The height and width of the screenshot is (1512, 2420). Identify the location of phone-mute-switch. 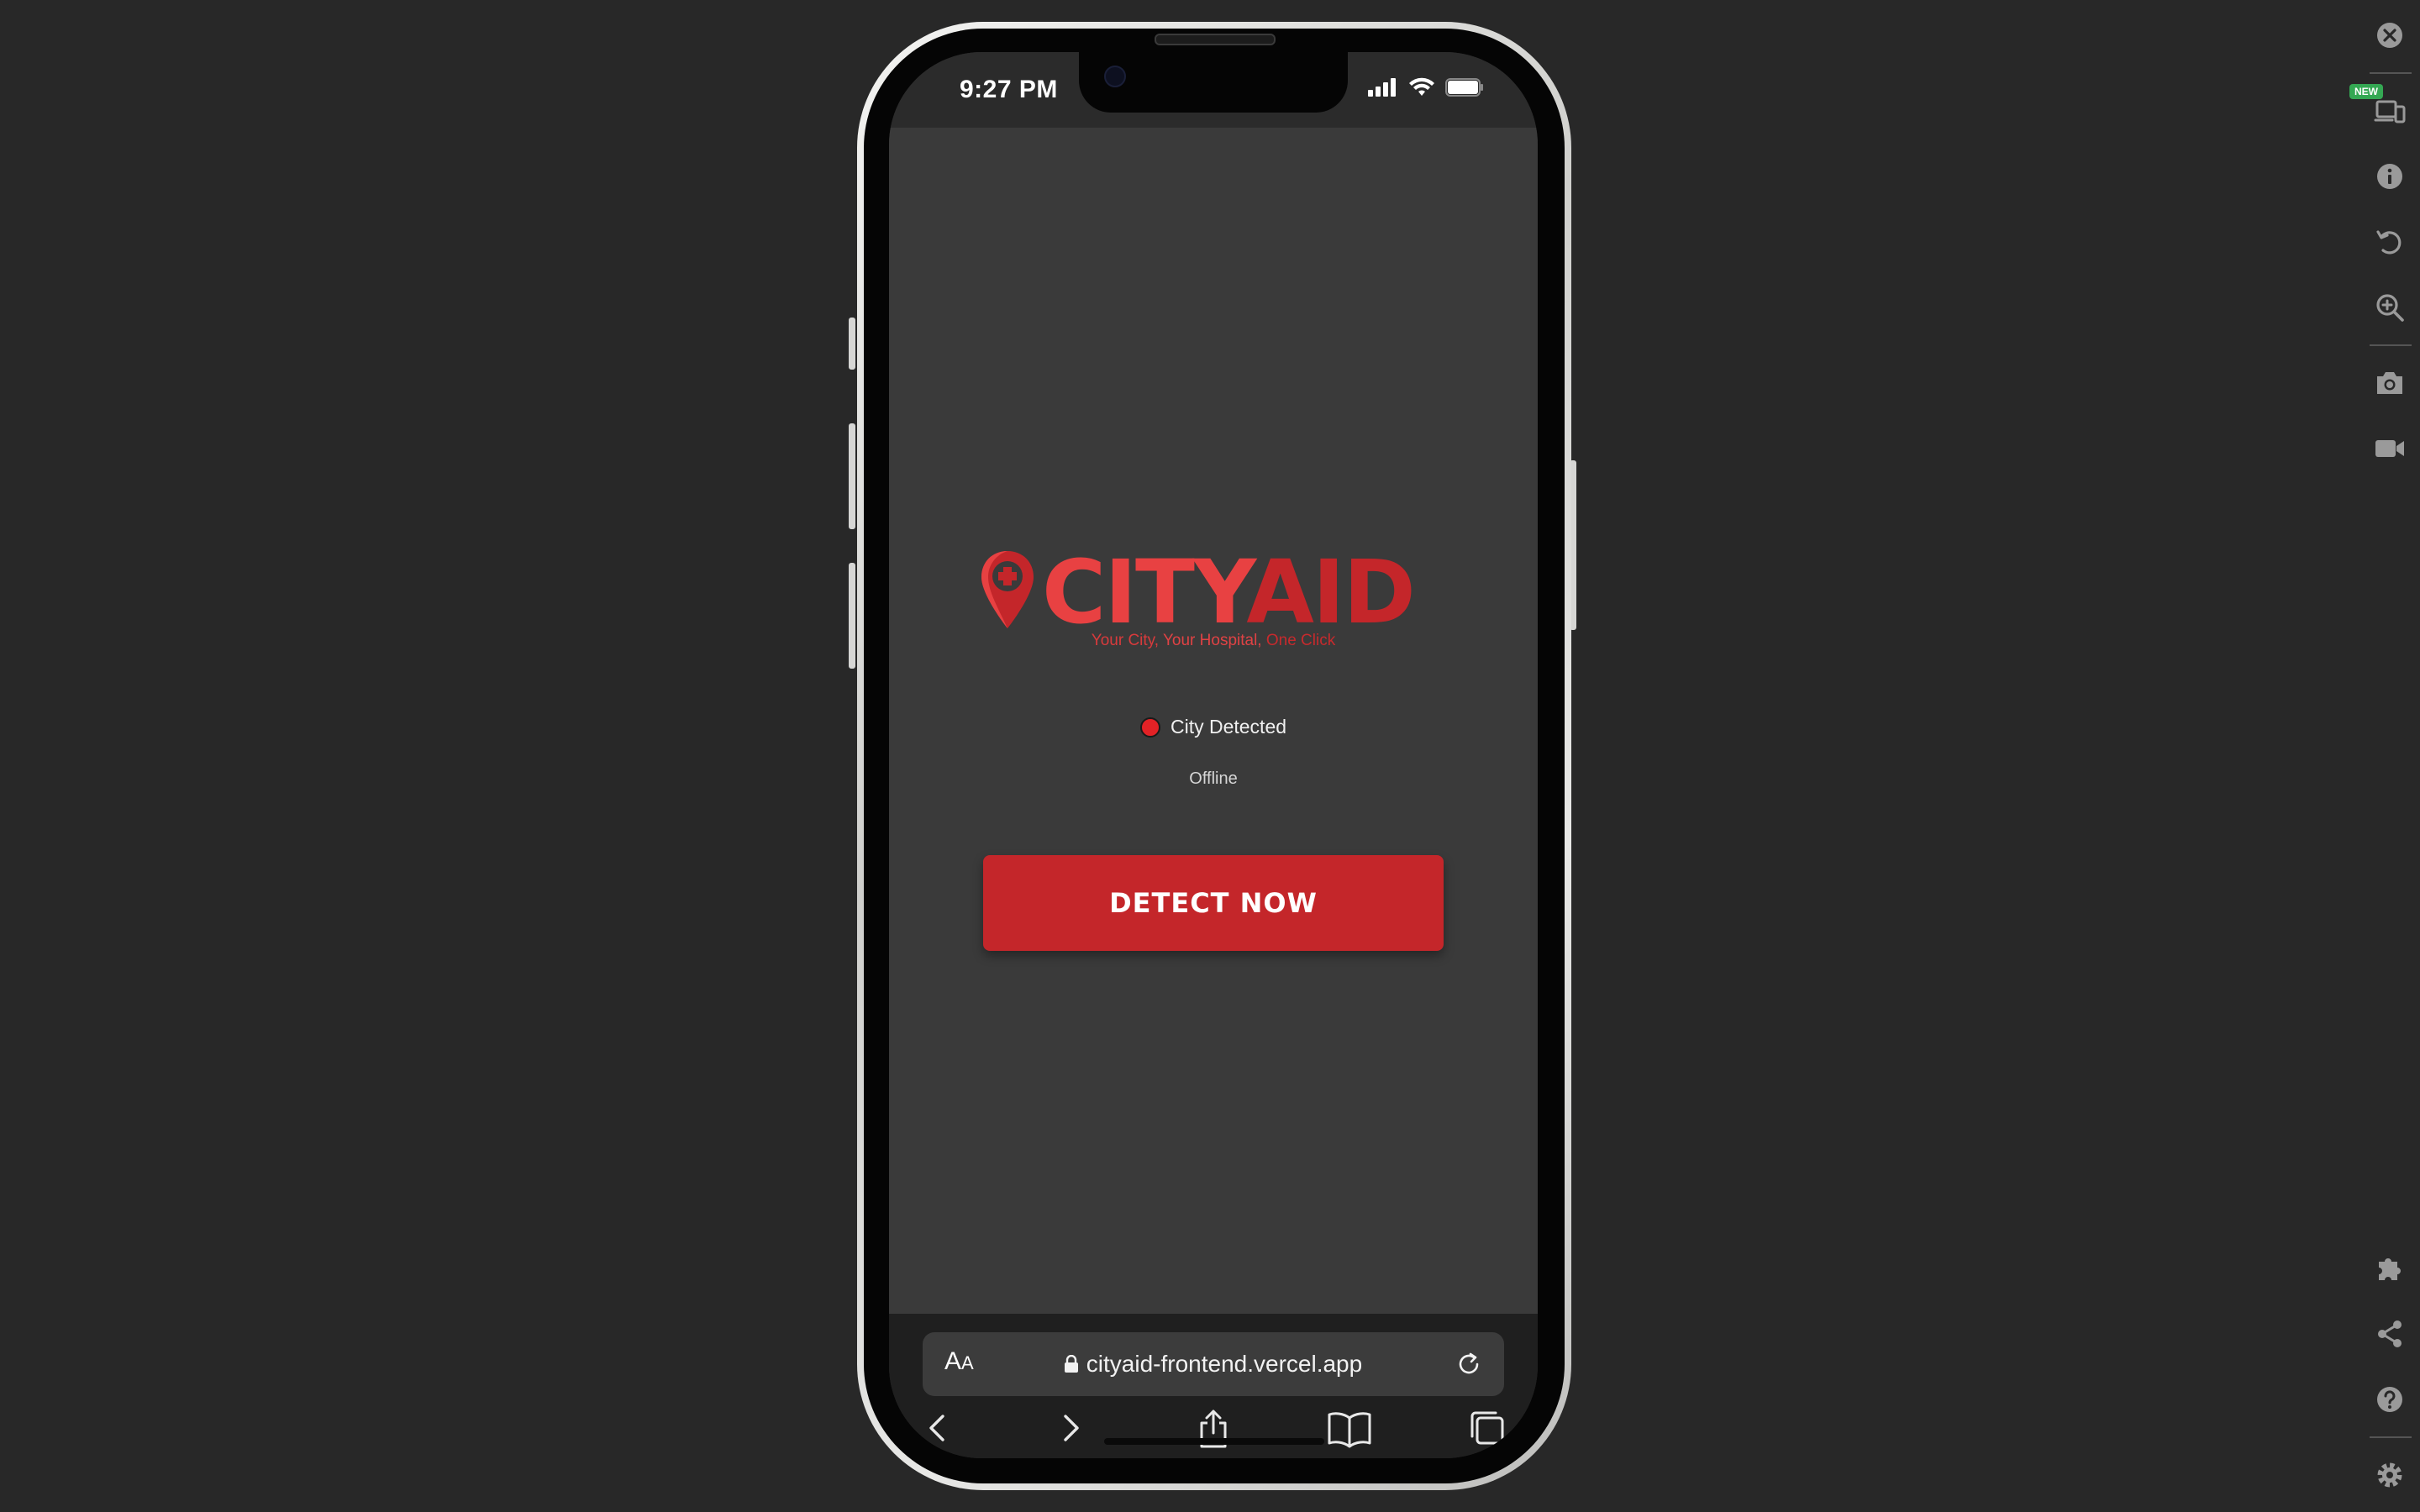
(852, 344).